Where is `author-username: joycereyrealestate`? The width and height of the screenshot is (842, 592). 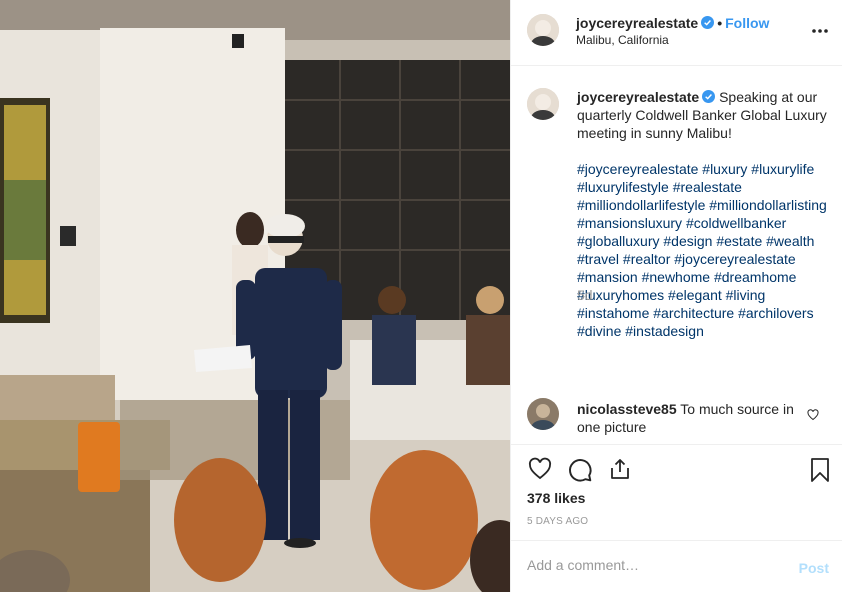 author-username: joycereyrealestate is located at coordinates (637, 23).